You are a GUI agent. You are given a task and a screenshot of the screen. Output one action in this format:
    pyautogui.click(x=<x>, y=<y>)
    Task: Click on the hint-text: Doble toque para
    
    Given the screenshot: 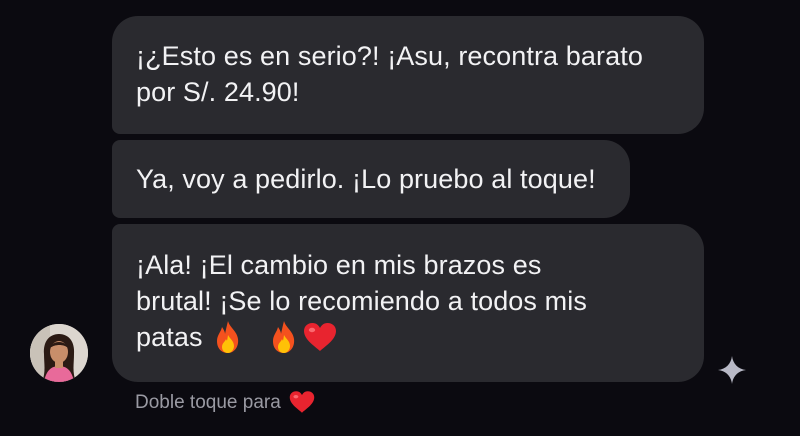 What is the action you would take?
    pyautogui.click(x=208, y=402)
    